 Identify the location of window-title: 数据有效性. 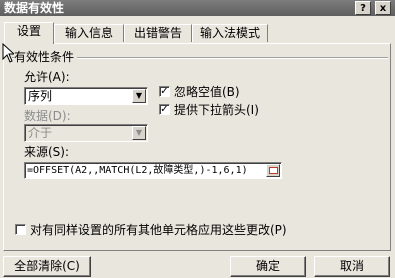
(34, 8).